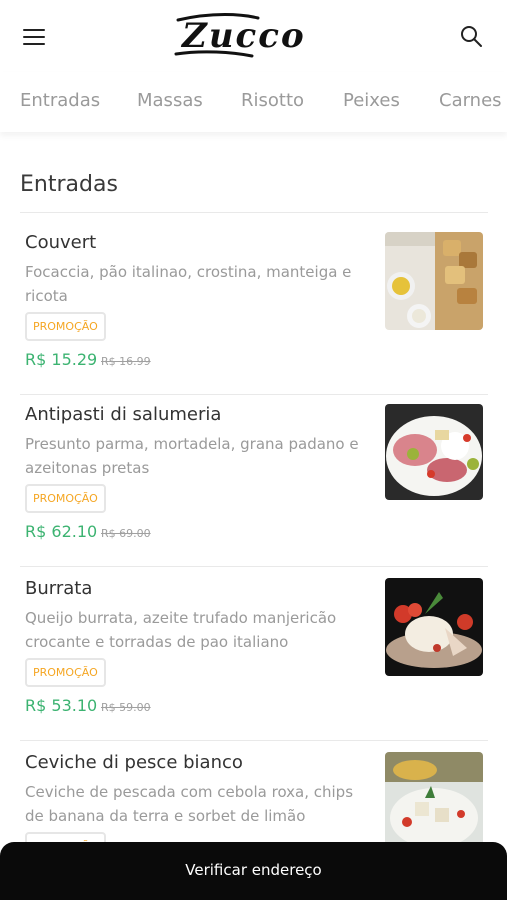 This screenshot has width=507, height=900. What do you see at coordinates (134, 762) in the screenshot?
I see `item-name: Ceviche di pesce bianco` at bounding box center [134, 762].